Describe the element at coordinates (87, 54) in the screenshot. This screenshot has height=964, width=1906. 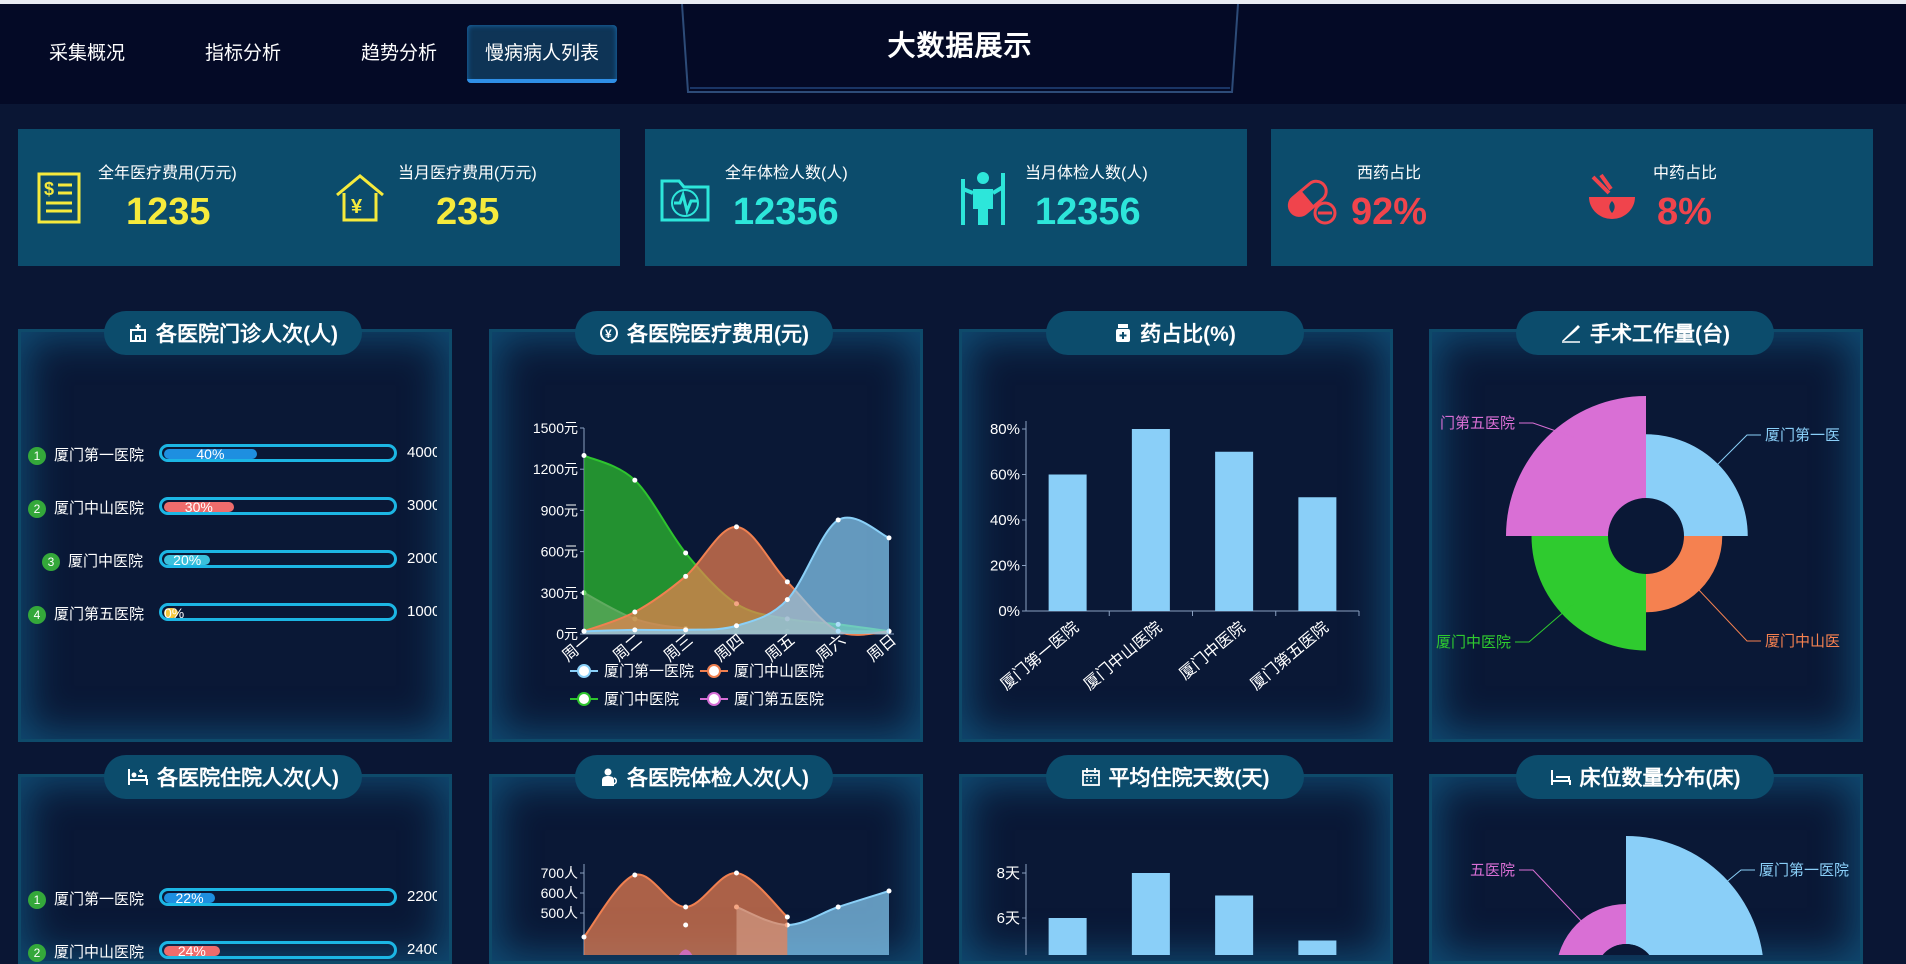
I see `tab-collection-overview: 采集概况` at that location.